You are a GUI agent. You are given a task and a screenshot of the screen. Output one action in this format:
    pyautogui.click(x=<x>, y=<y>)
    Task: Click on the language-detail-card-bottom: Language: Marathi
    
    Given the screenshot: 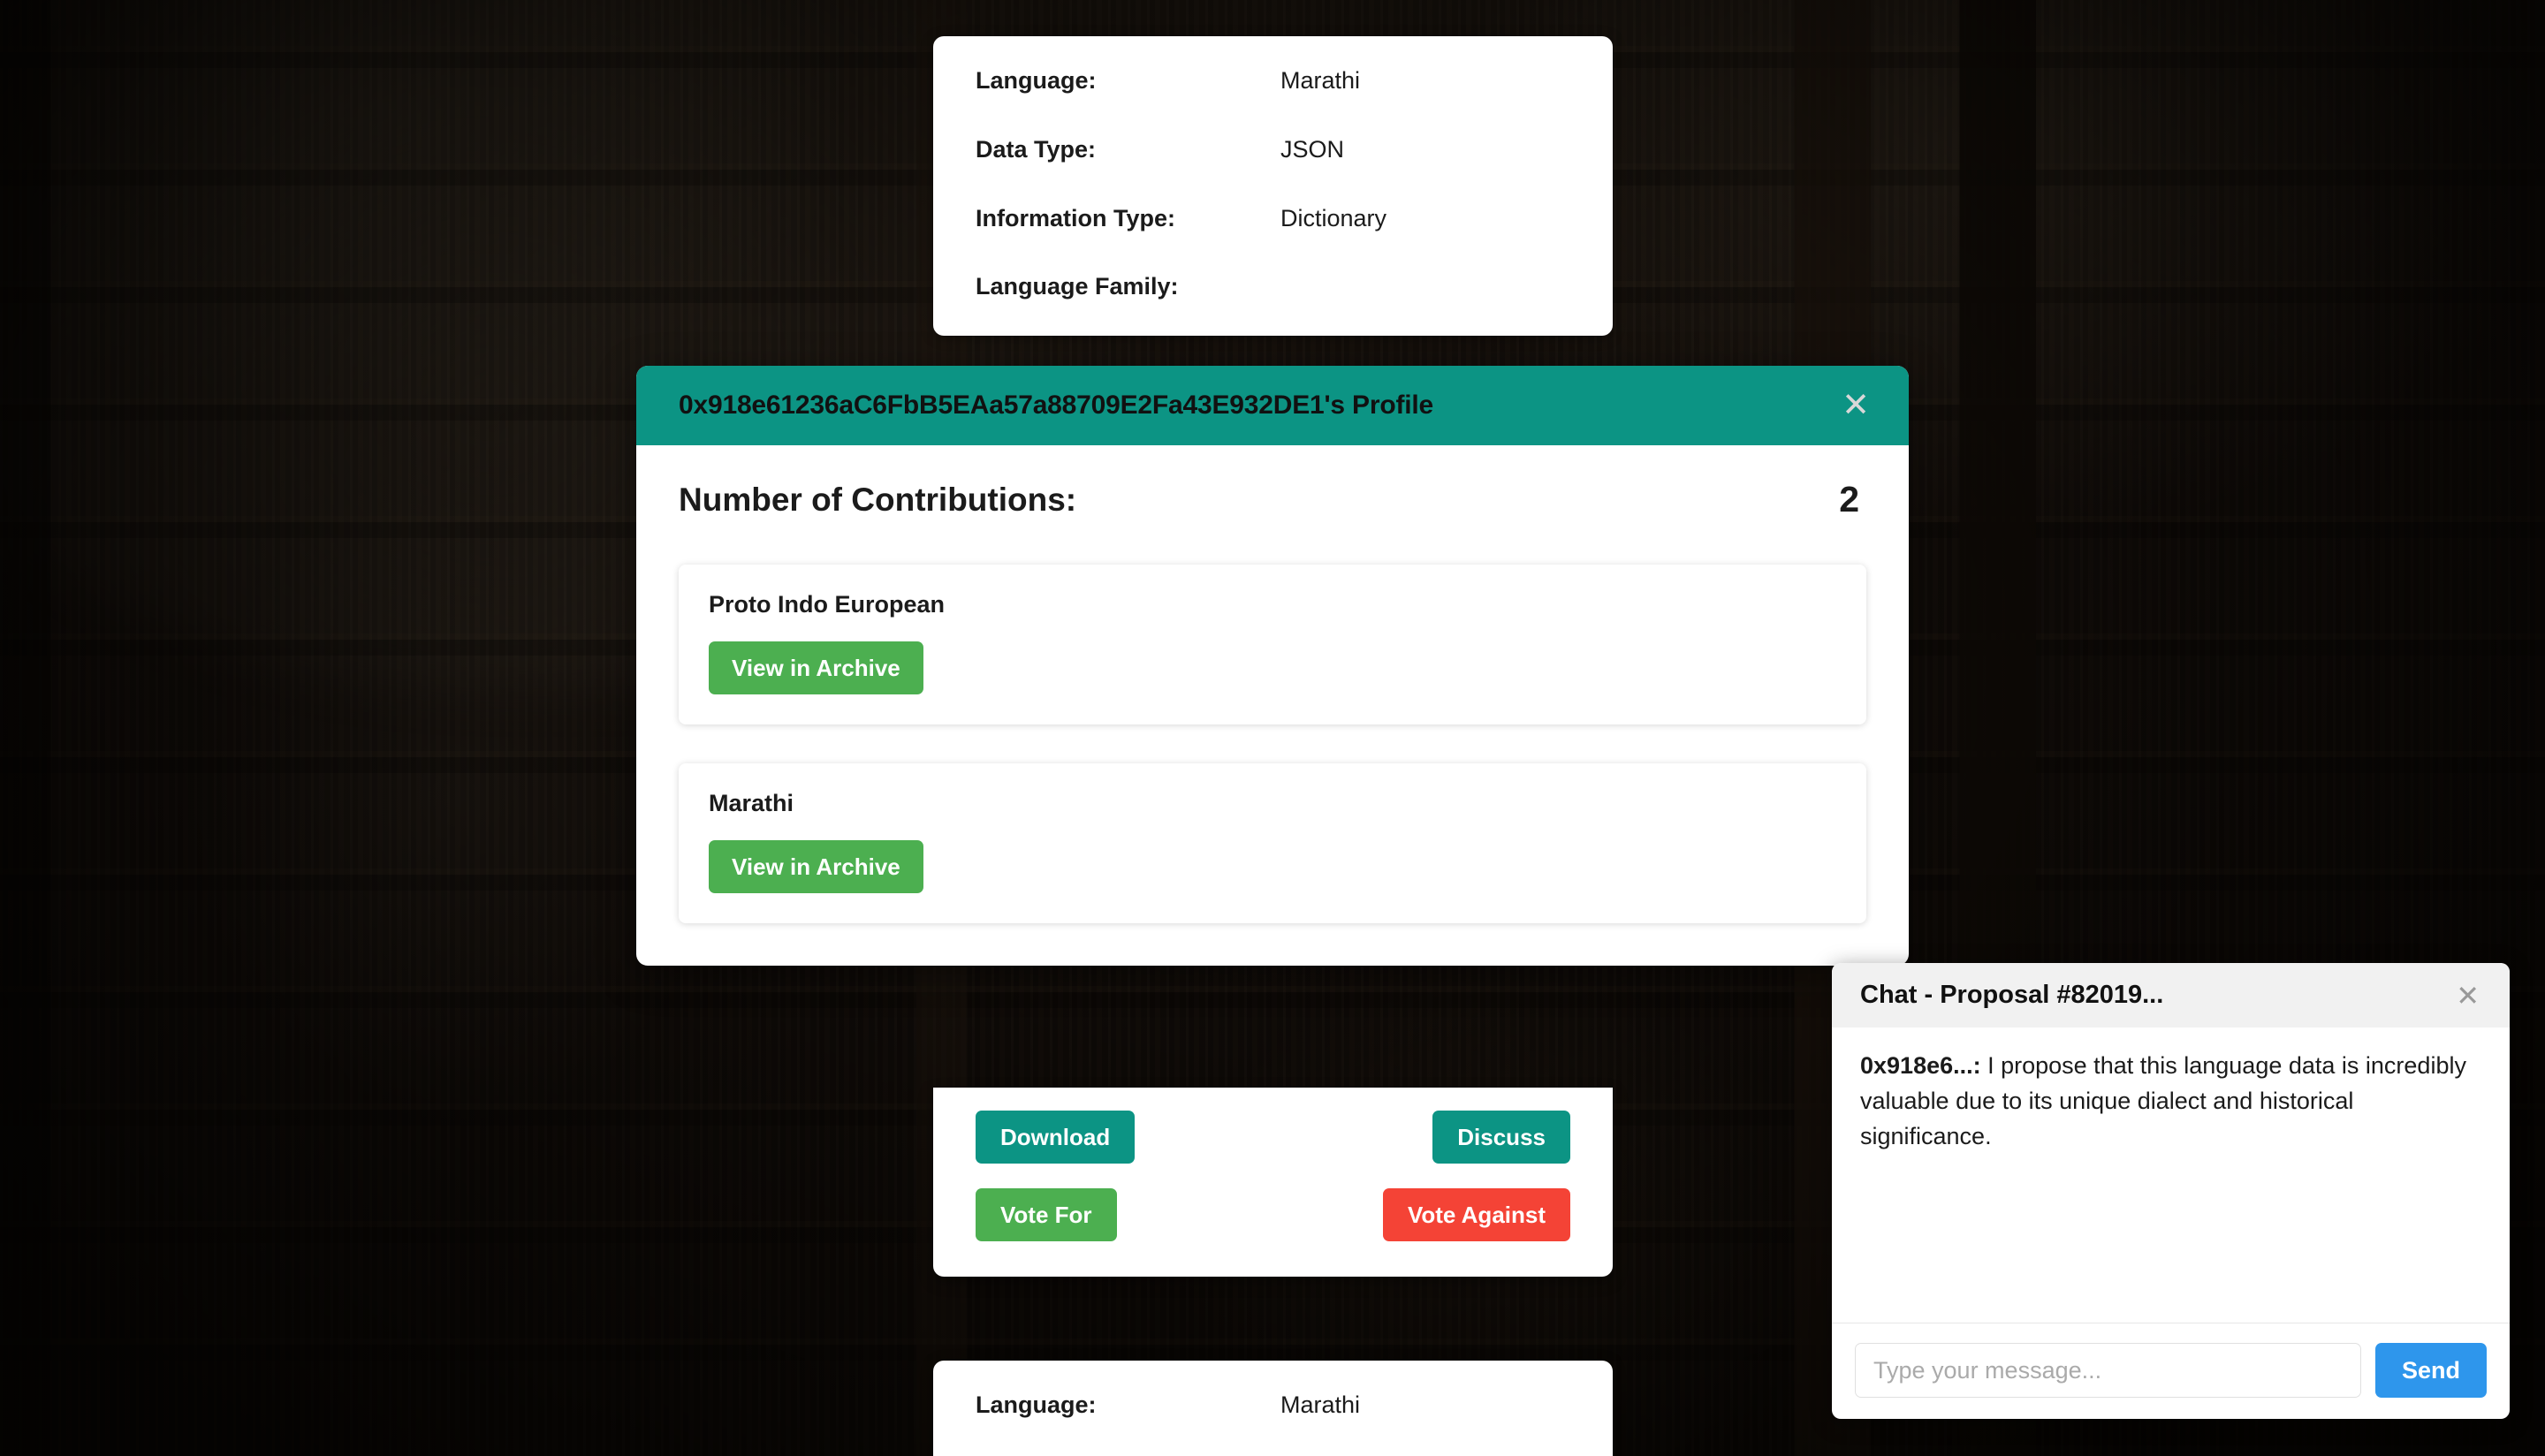 What is the action you would take?
    pyautogui.click(x=1273, y=1408)
    